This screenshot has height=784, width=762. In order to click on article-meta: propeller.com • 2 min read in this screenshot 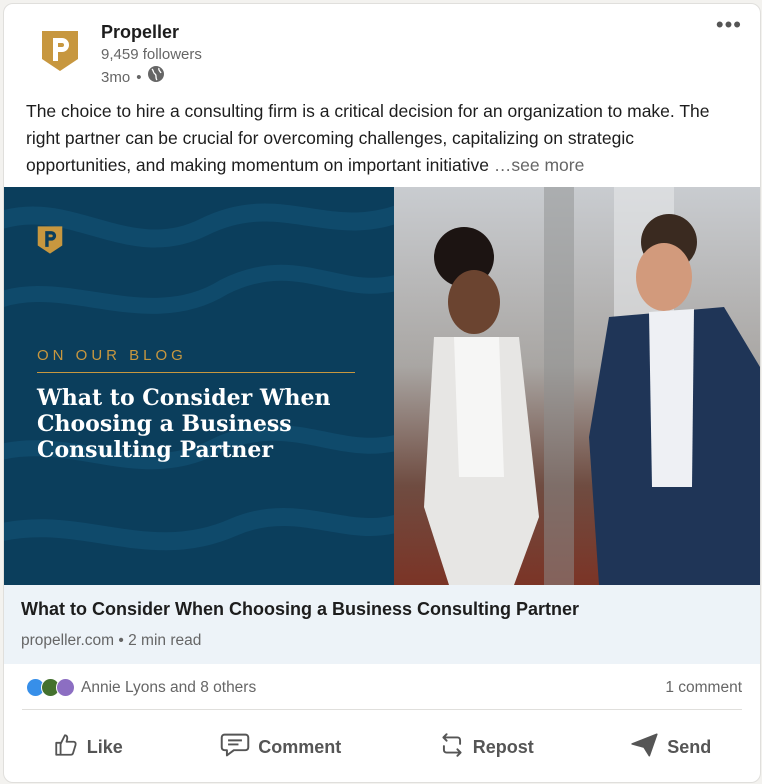, I will do `click(111, 641)`.